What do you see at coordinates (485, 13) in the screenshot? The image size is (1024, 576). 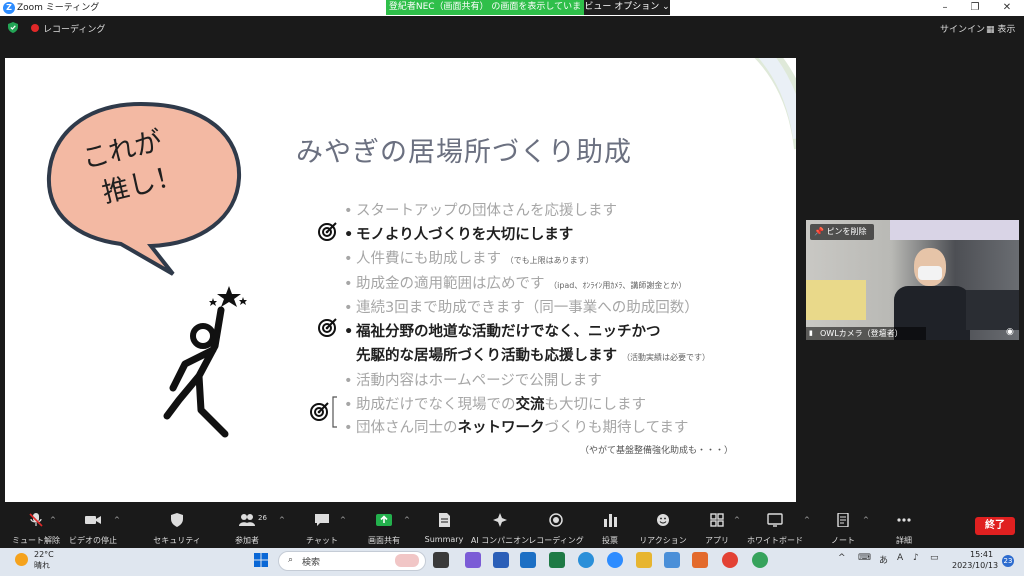 I see `share-banner: 登紀者NEC（画面共有） の画面を表示しています` at bounding box center [485, 13].